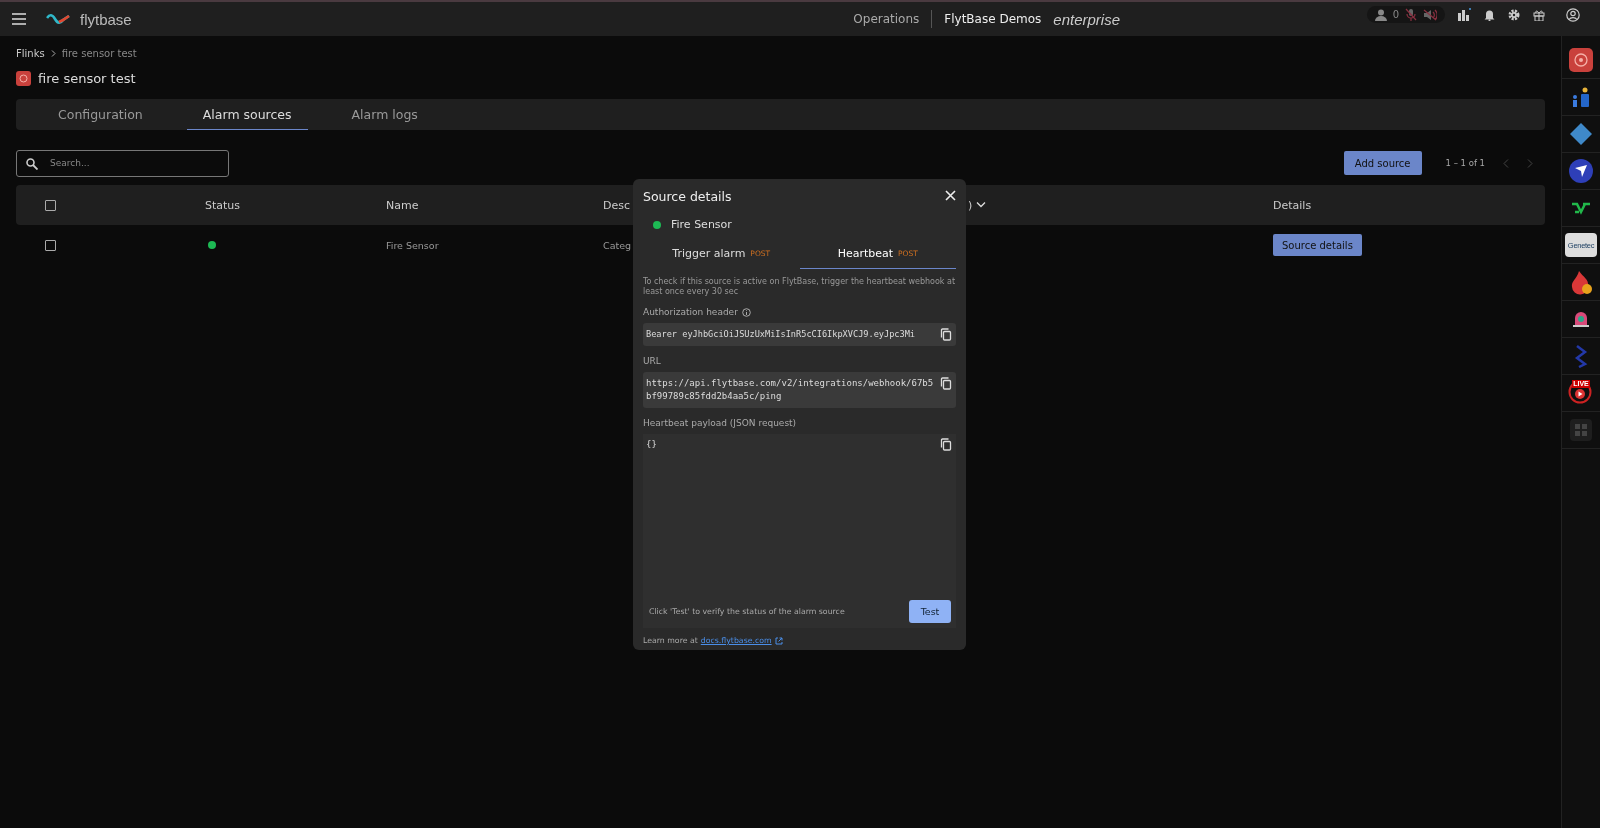  Describe the element at coordinates (106, 19) in the screenshot. I see `brand-name: flytbase` at that location.